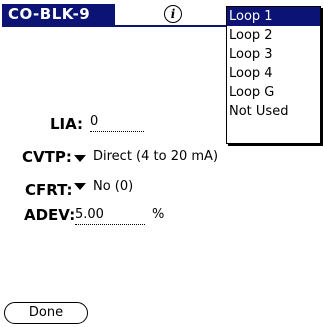  What do you see at coordinates (89, 214) in the screenshot?
I see `adev-input: 5.00` at bounding box center [89, 214].